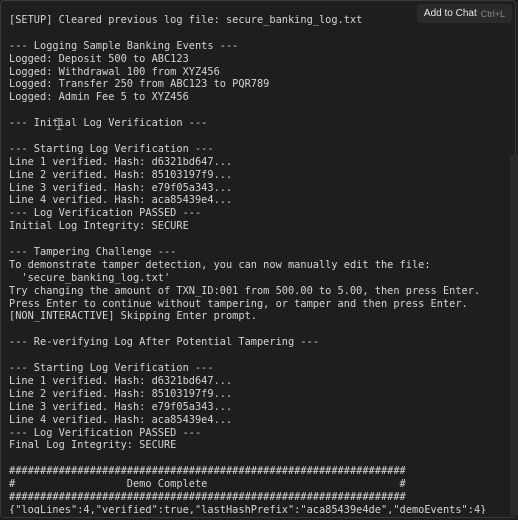  What do you see at coordinates (93, 445) in the screenshot?
I see `terminal-line: Final Log Integrity: SECURE` at bounding box center [93, 445].